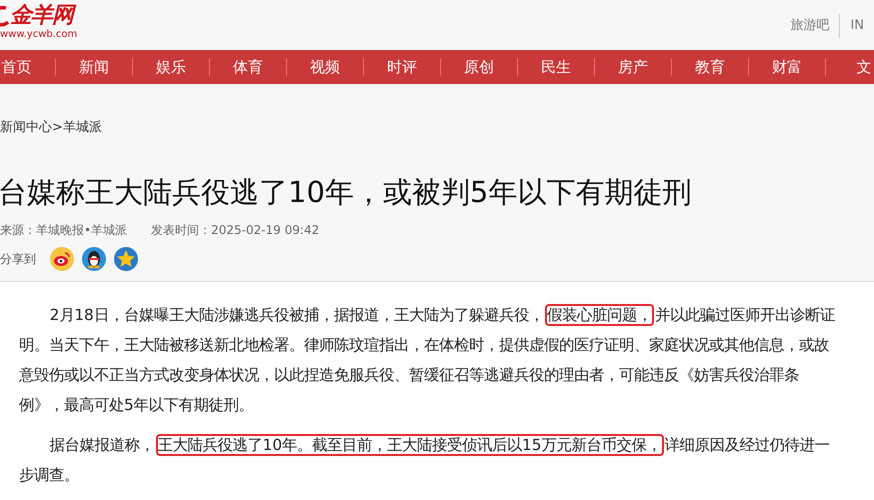 The height and width of the screenshot is (500, 874). I want to click on nav-item: 时评, so click(401, 67).